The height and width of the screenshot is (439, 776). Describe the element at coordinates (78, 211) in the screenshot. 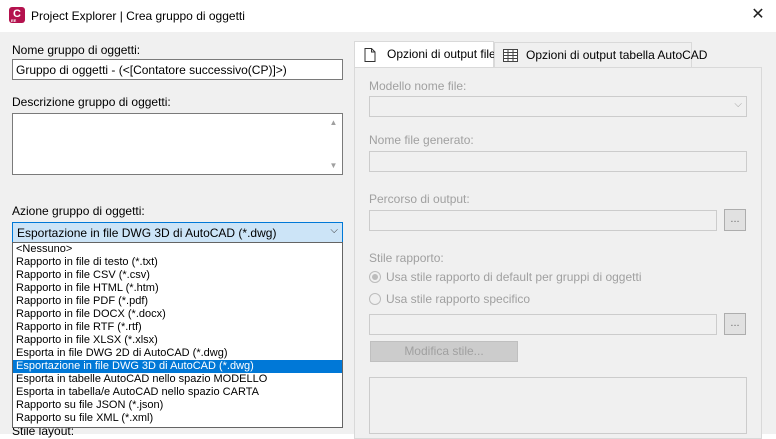

I see `action-label: Azione gruppo di oggetti:` at that location.